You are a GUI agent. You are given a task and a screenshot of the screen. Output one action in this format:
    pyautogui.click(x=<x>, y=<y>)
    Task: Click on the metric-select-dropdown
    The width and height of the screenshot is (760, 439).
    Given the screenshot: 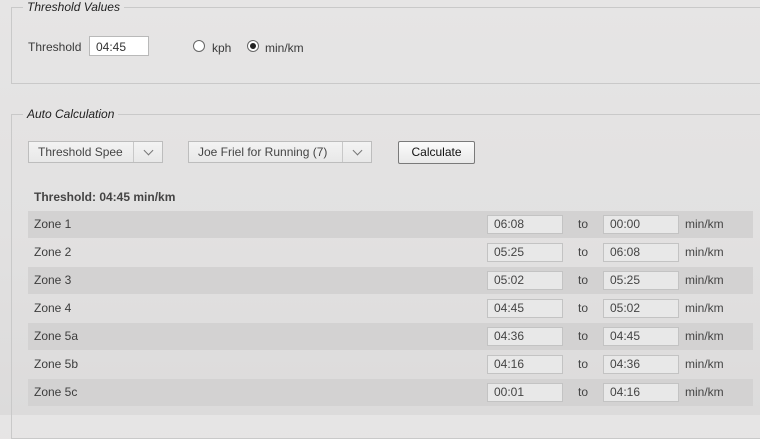 What is the action you would take?
    pyautogui.click(x=147, y=152)
    